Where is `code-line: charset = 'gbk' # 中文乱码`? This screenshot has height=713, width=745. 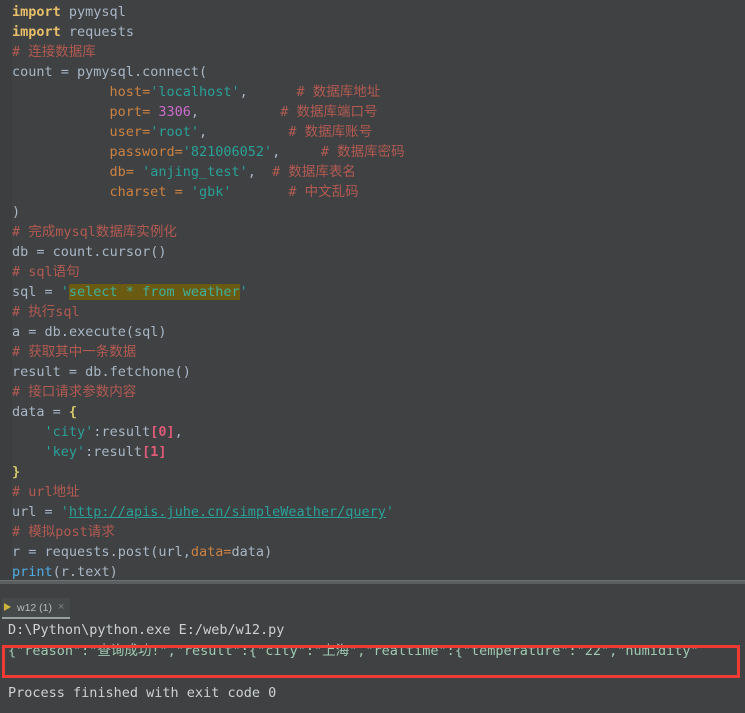
code-line: charset = 'gbk' # 中文乱码 is located at coordinates (378, 192).